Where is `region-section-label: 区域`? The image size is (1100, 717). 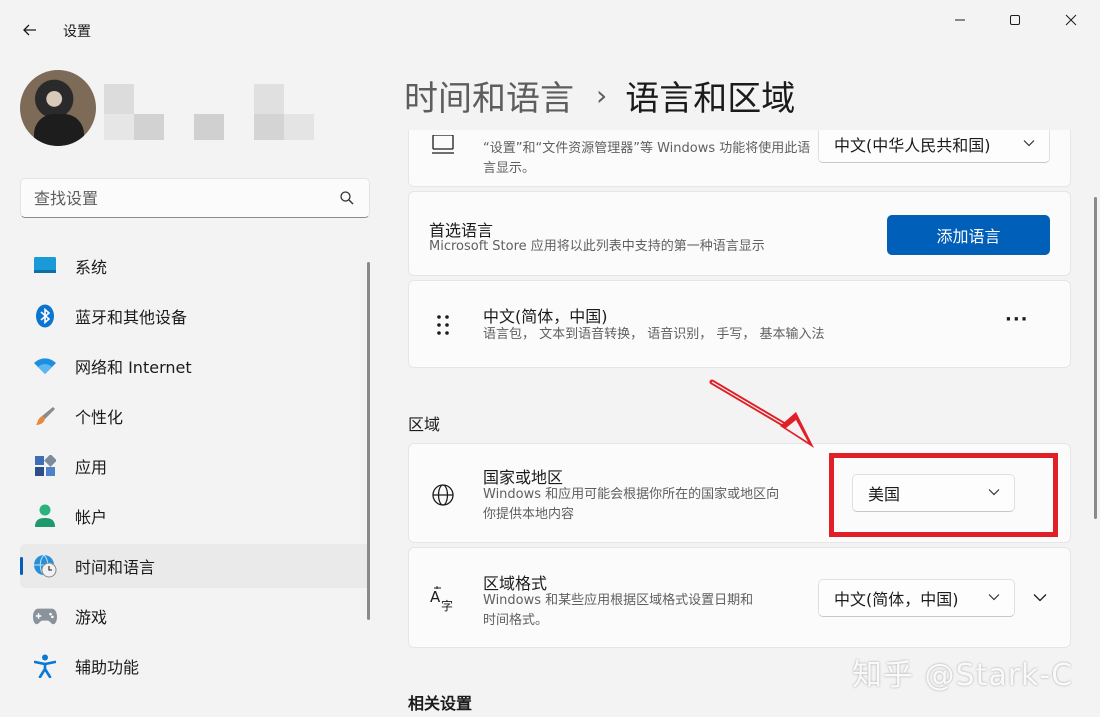
region-section-label: 区域 is located at coordinates (424, 424).